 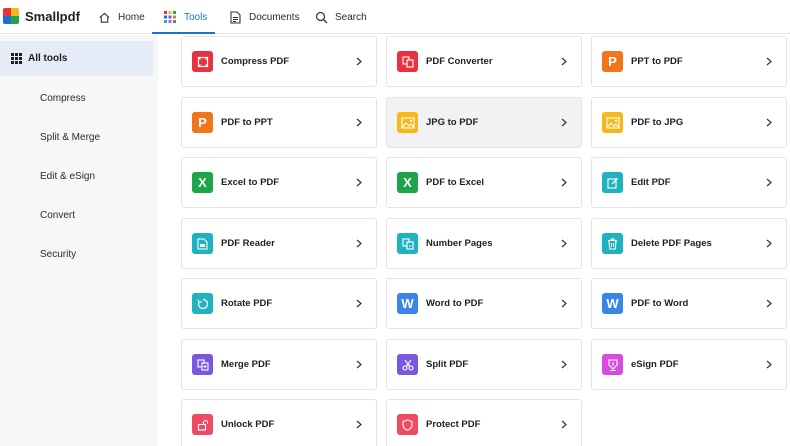 I want to click on rotate-icon, so click(x=202, y=303).